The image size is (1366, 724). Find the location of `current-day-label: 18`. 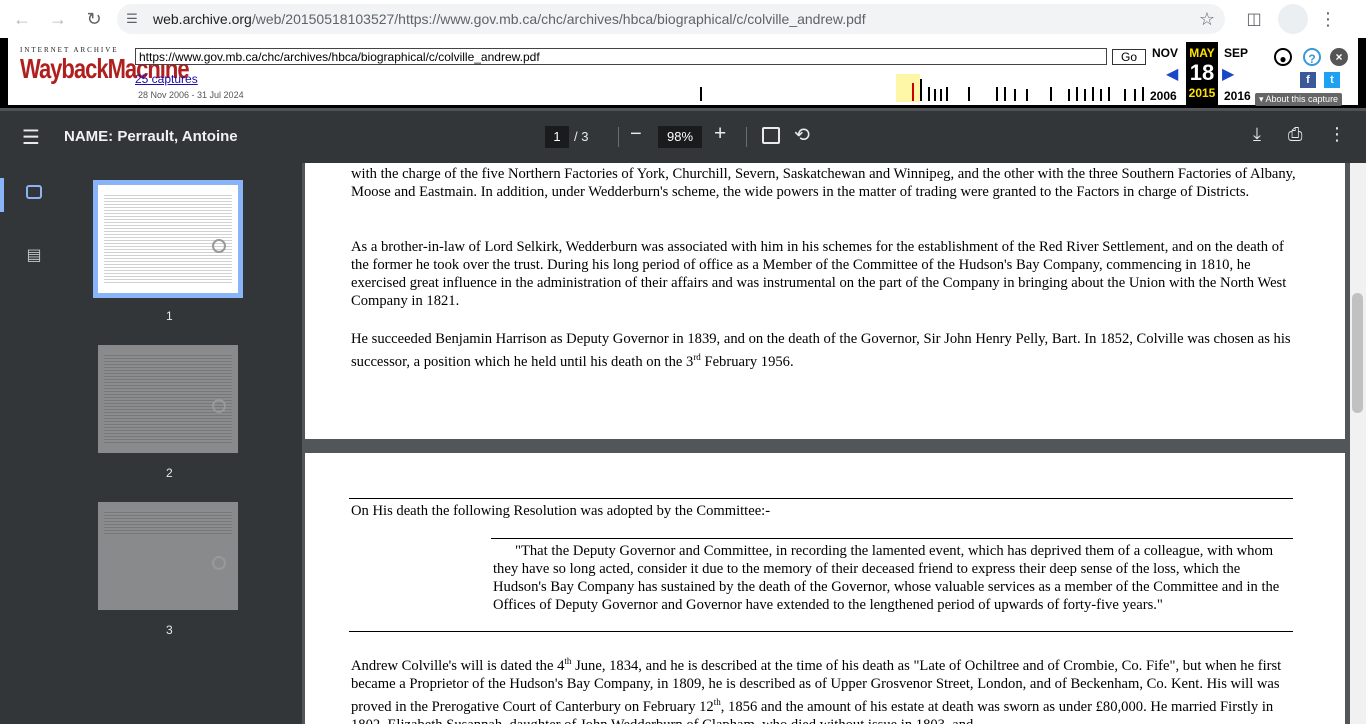

current-day-label: 18 is located at coordinates (1202, 72).